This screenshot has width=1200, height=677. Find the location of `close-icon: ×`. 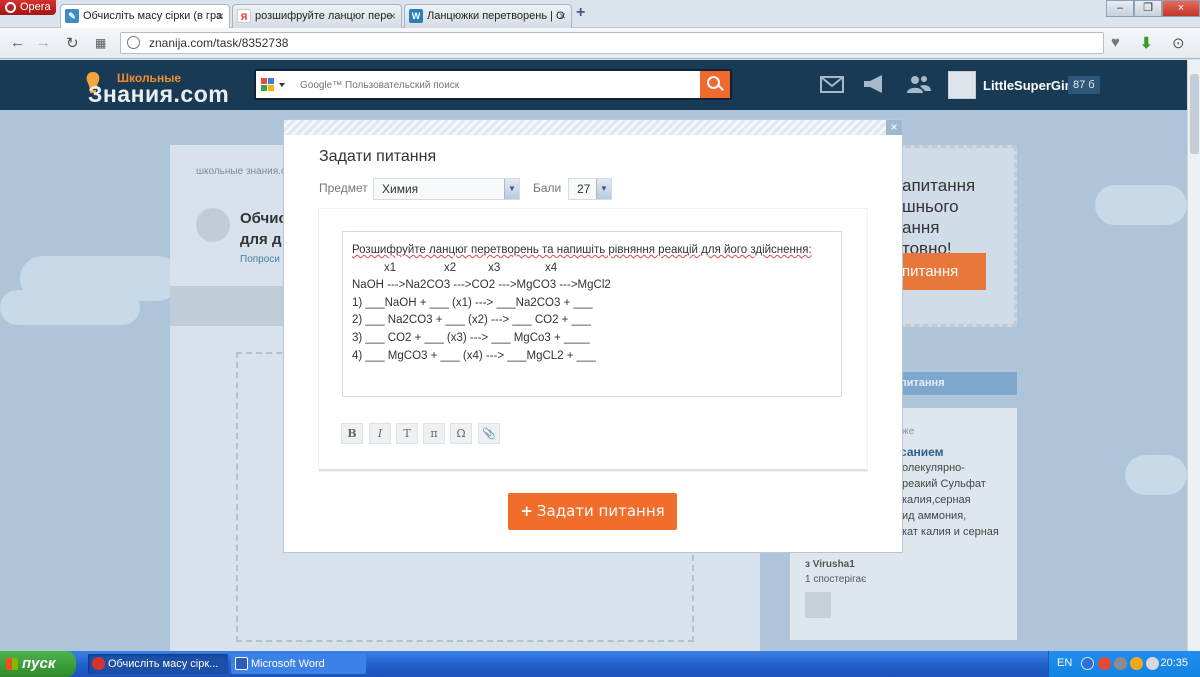

close-icon: × is located at coordinates (894, 127).